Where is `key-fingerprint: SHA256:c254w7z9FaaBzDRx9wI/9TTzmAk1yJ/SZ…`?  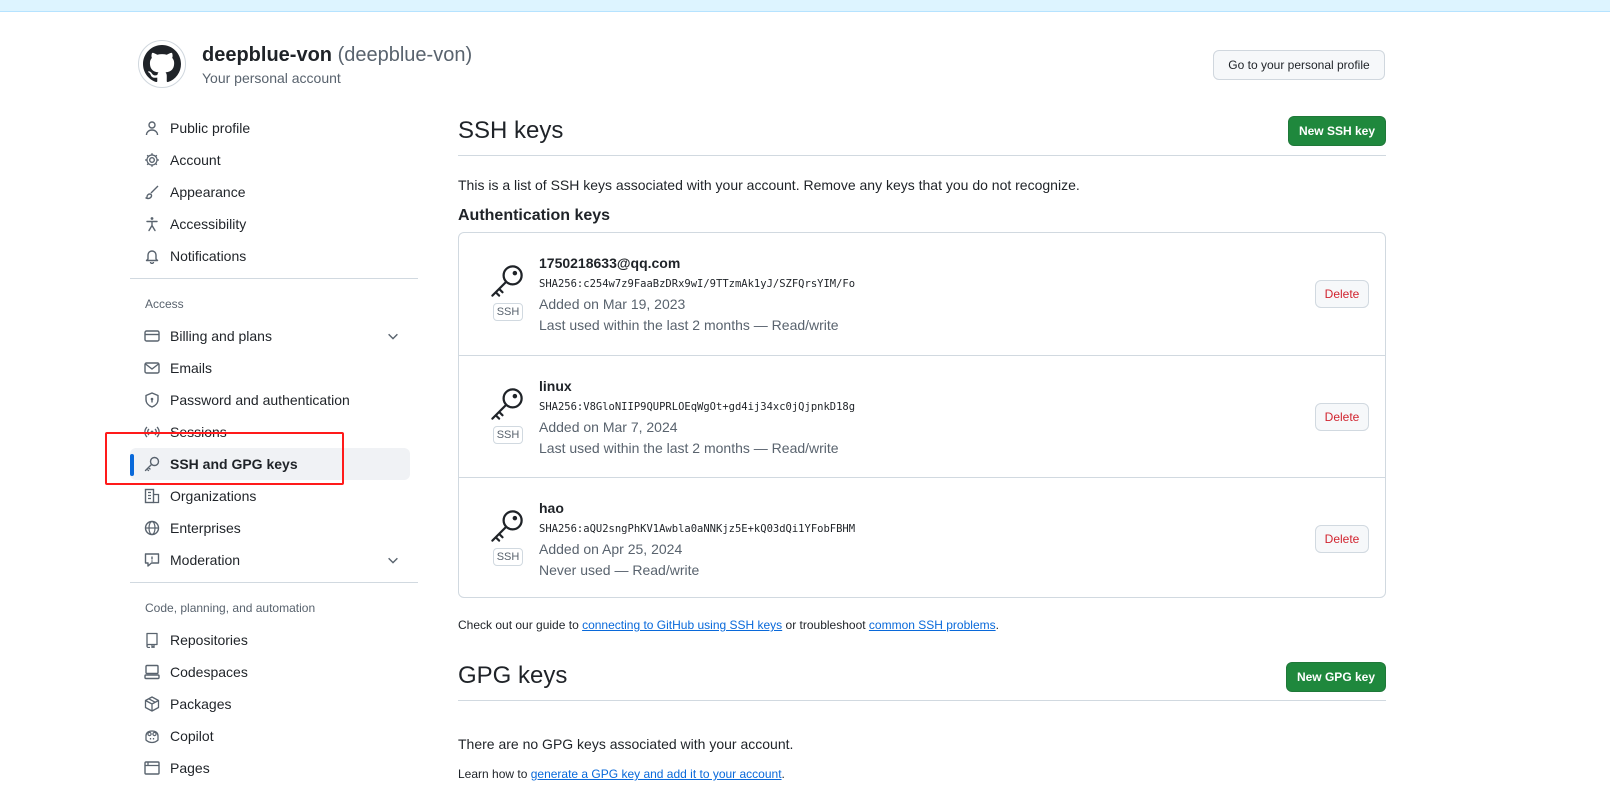 key-fingerprint: SHA256:c254w7z9FaaBzDRx9wI/9TTzmAk1yJ/SZ… is located at coordinates (697, 284).